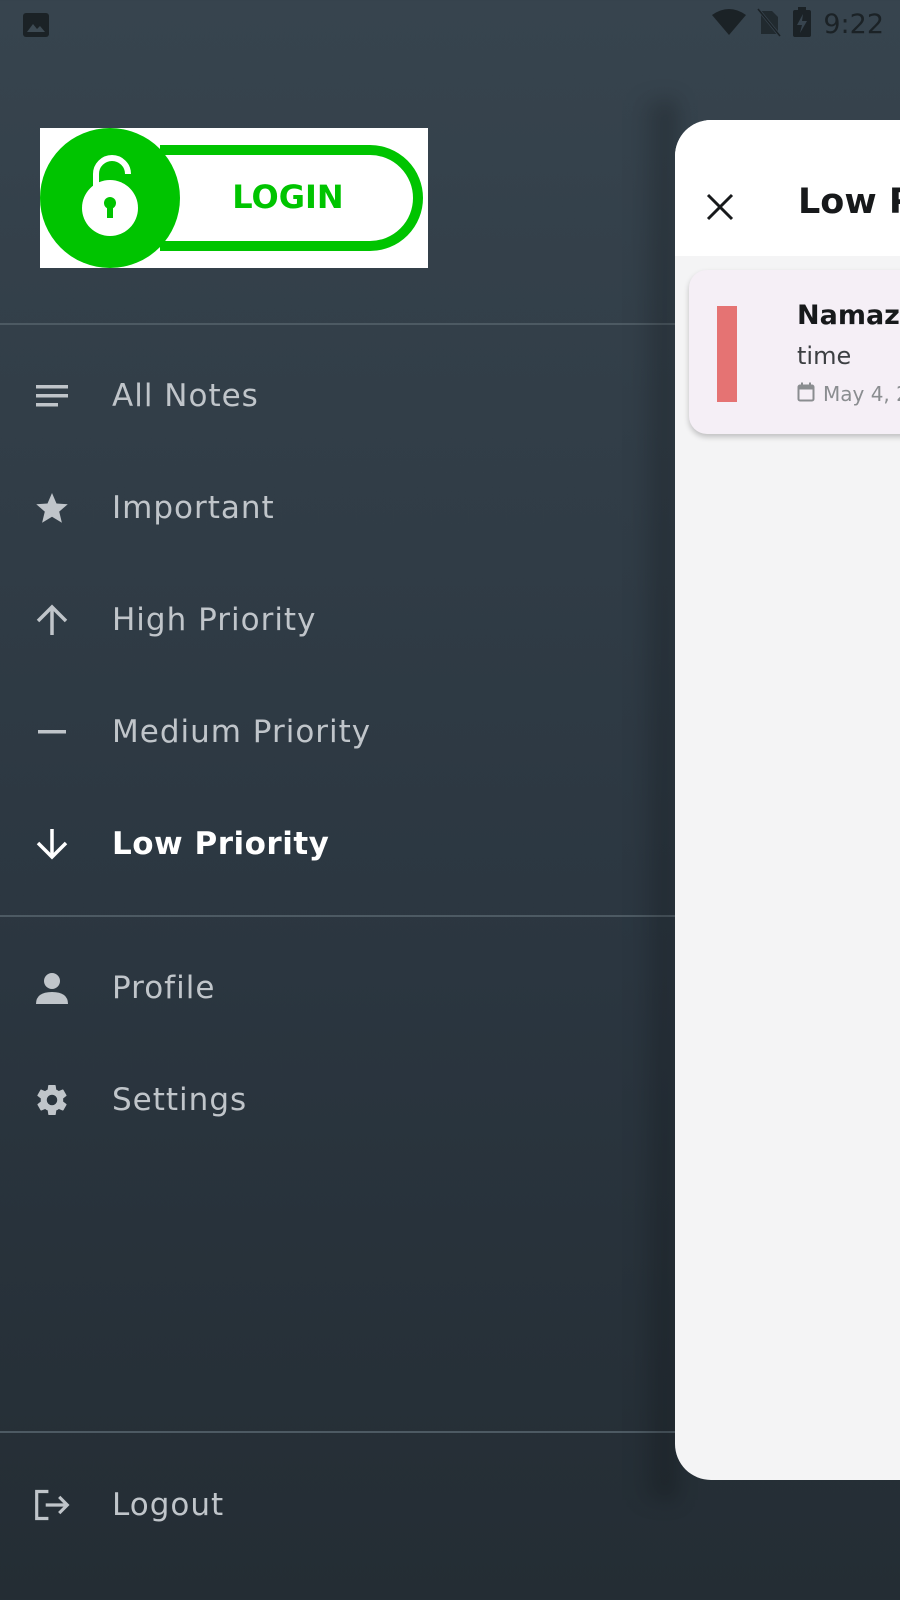 Image resolution: width=900 pixels, height=1600 pixels. What do you see at coordinates (214, 620) in the screenshot?
I see `menu-item-label: High Priority` at bounding box center [214, 620].